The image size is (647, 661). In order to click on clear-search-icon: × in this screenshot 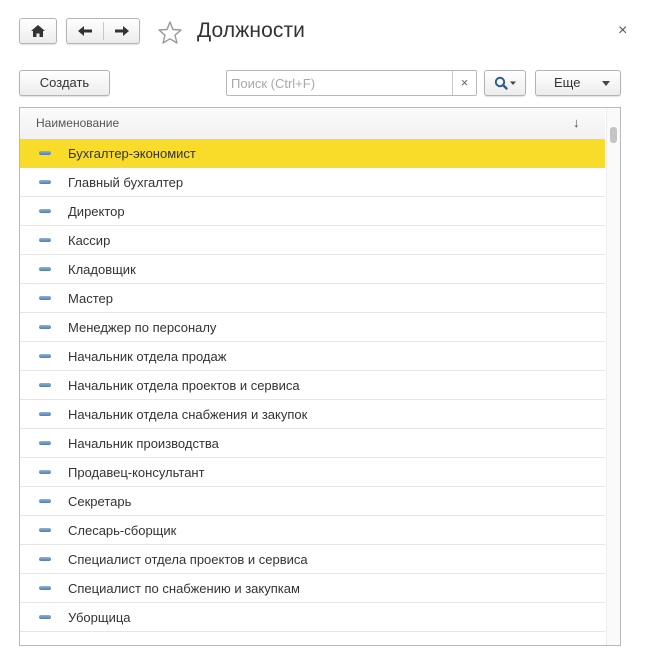, I will do `click(464, 83)`.